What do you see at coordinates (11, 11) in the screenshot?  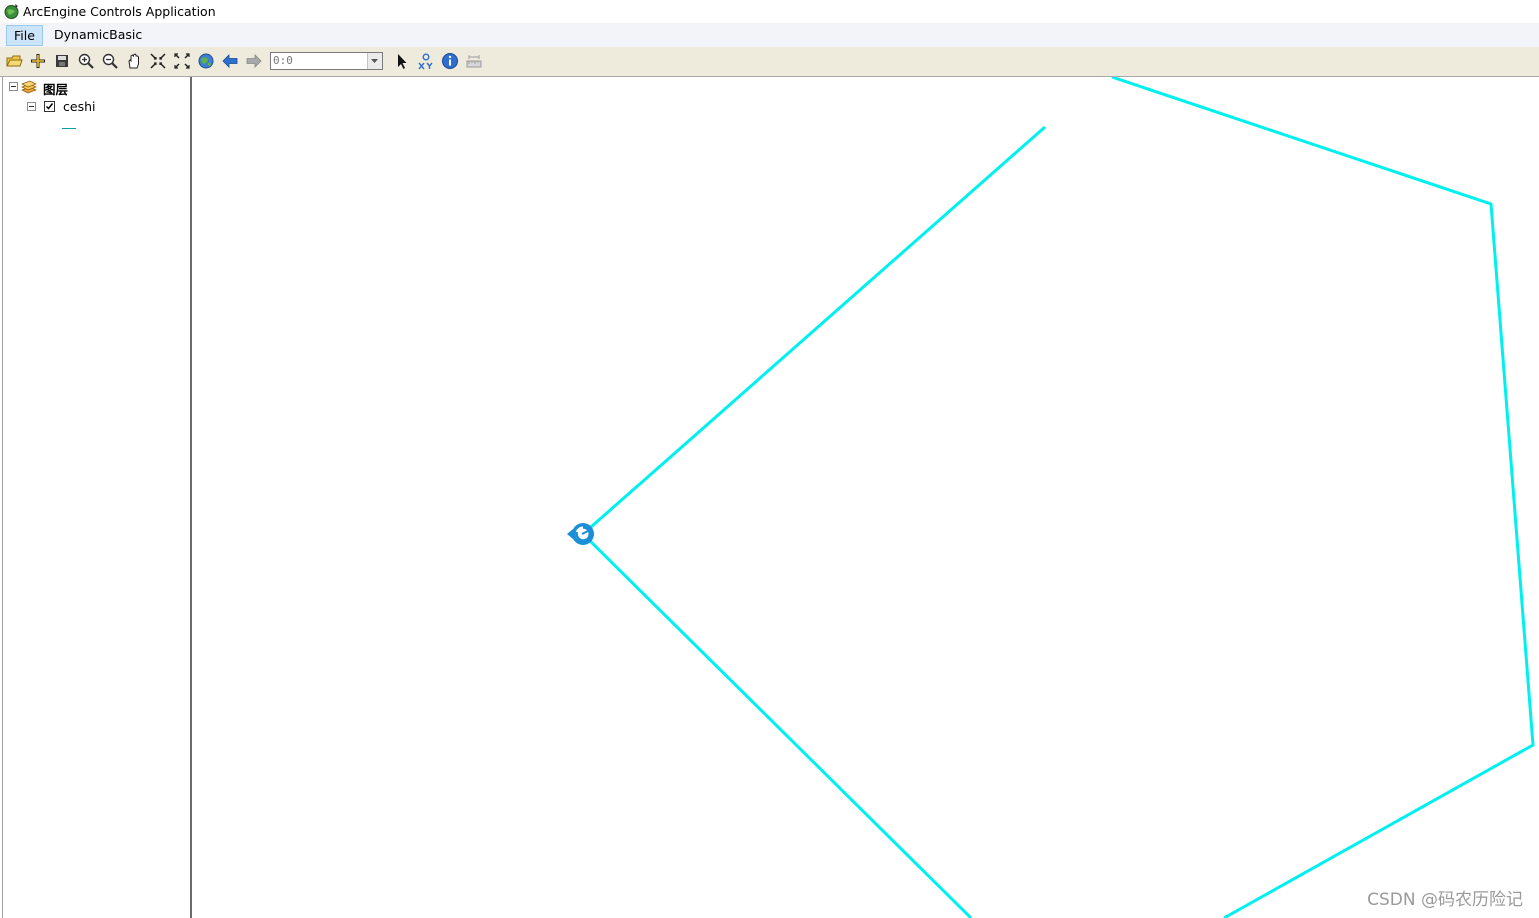 I see `globe-app-icon` at bounding box center [11, 11].